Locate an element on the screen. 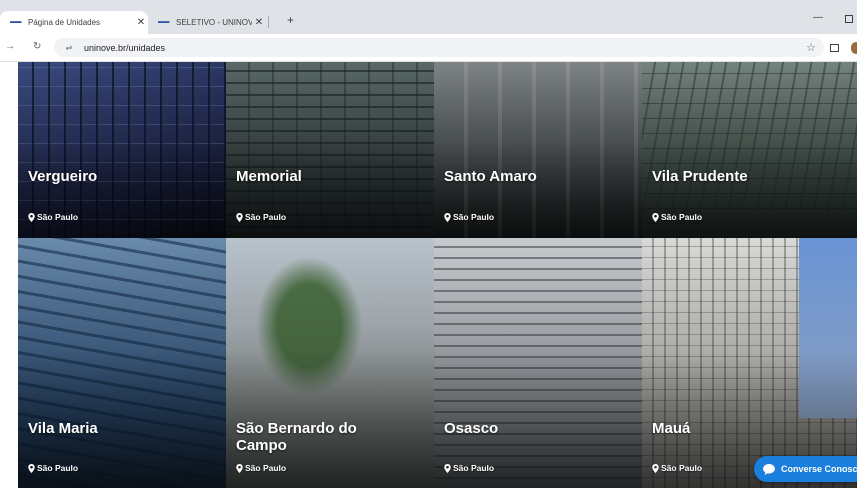 This screenshot has height=488, width=857. bookmark-star-icon: ☆ is located at coordinates (811, 47).